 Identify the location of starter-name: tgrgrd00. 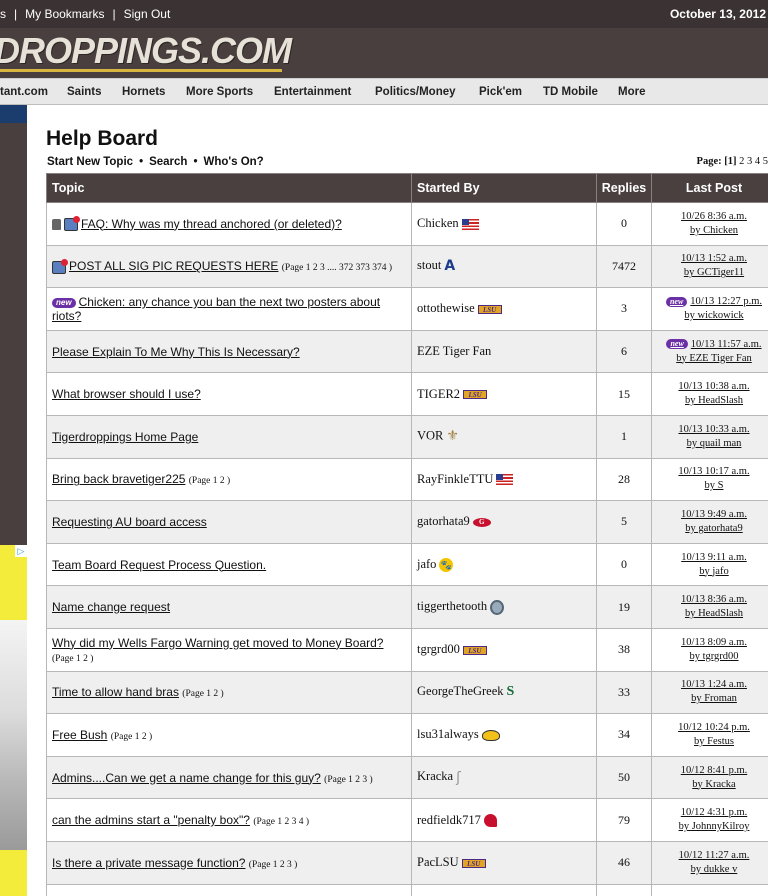
(438, 649).